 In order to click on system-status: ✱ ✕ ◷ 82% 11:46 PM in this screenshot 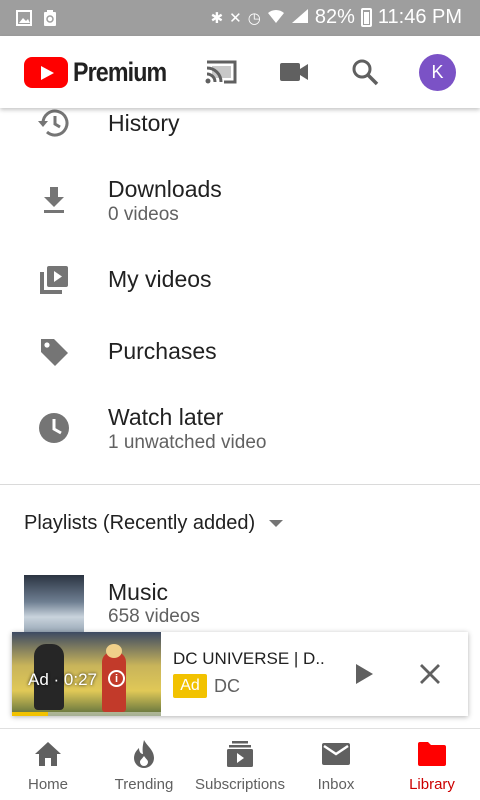, I will do `click(336, 17)`.